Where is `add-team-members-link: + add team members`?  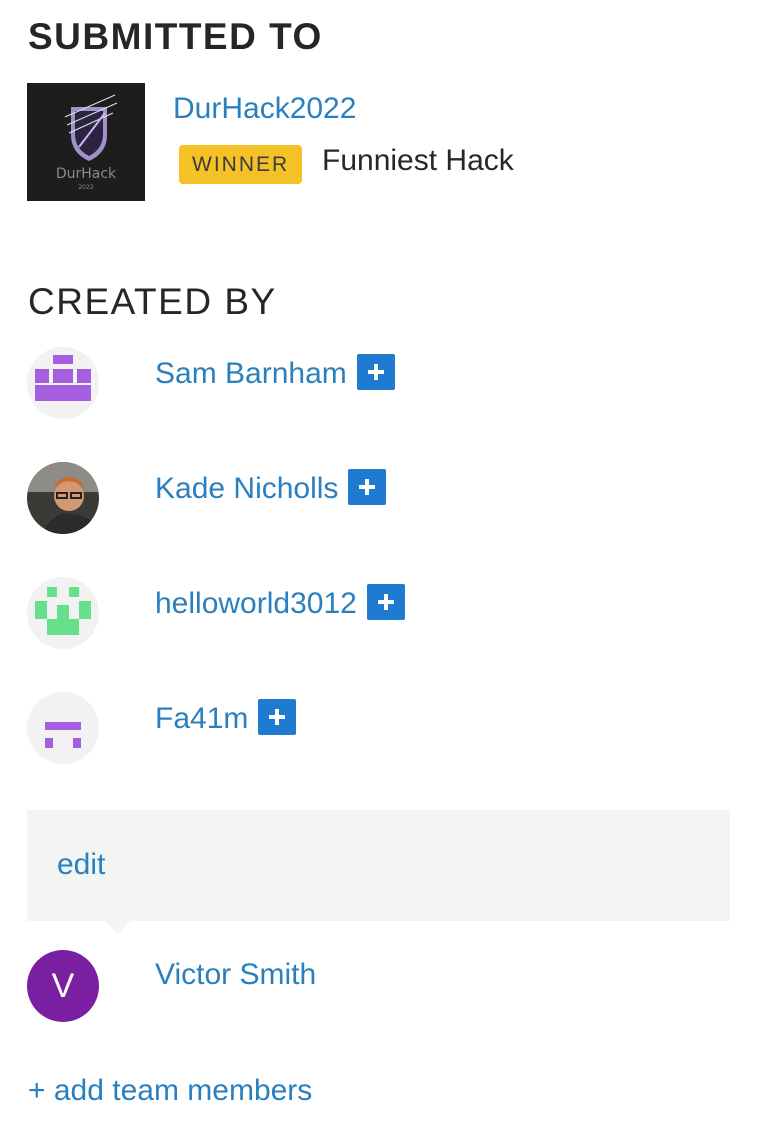
add-team-members-link: + add team members is located at coordinates (170, 1091).